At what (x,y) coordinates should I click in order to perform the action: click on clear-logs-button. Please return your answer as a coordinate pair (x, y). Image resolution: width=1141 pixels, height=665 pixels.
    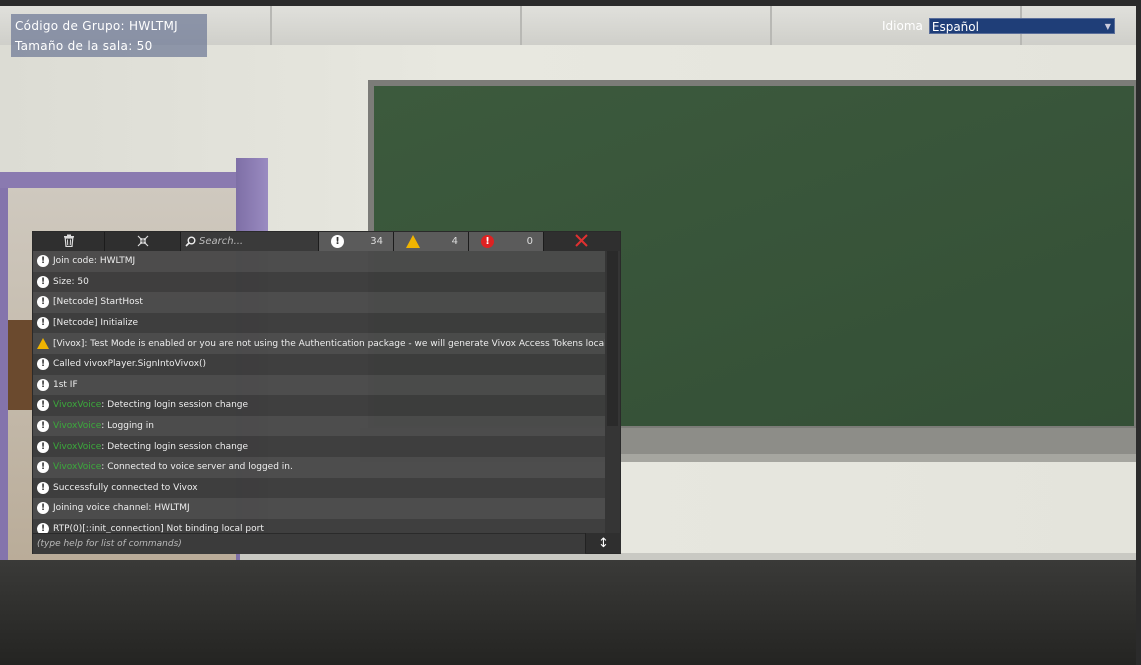
    Looking at the image, I should click on (69, 241).